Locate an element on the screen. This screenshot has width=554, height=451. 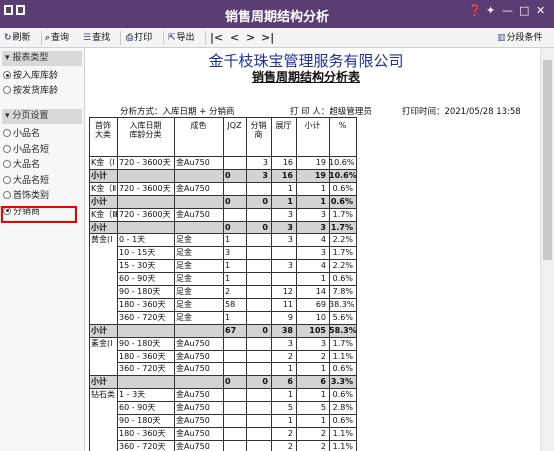
table-cell: 5.6% is located at coordinates (342, 317).